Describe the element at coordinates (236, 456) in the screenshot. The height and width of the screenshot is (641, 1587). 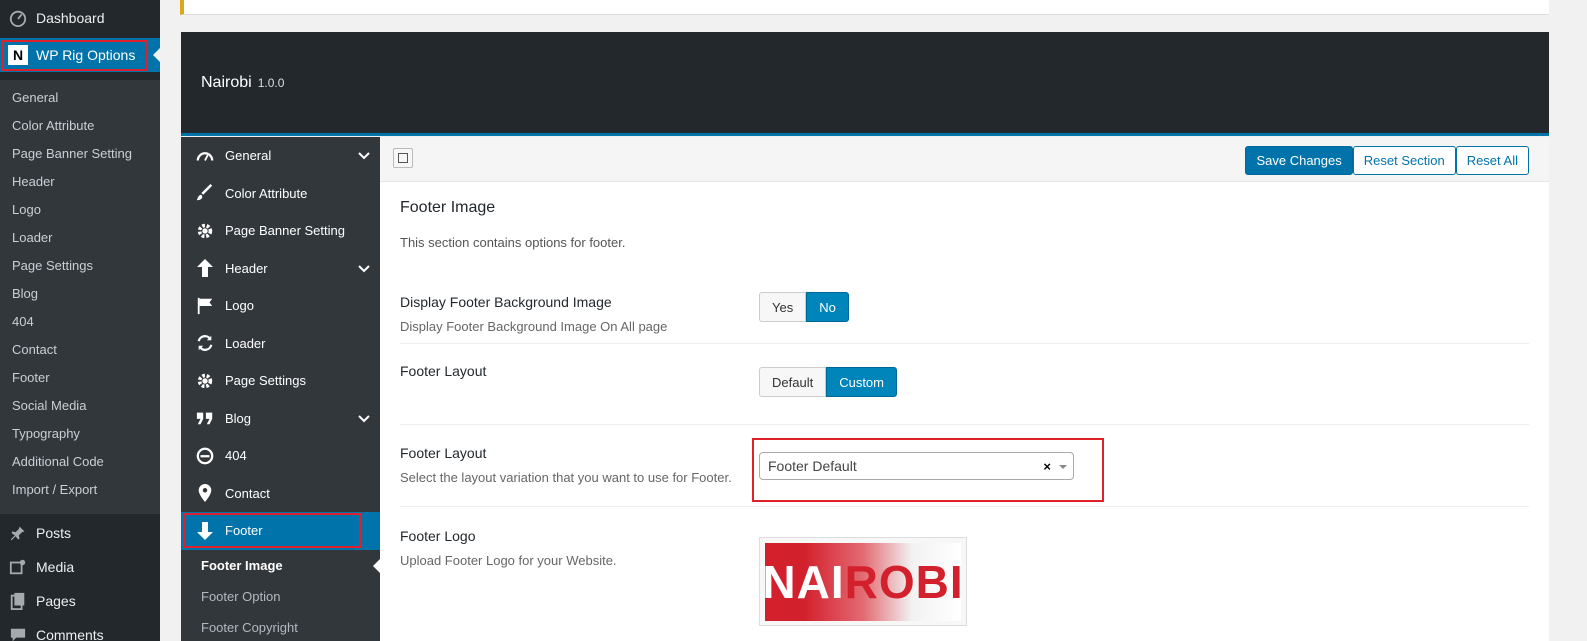
I see `nav-label: 404` at that location.